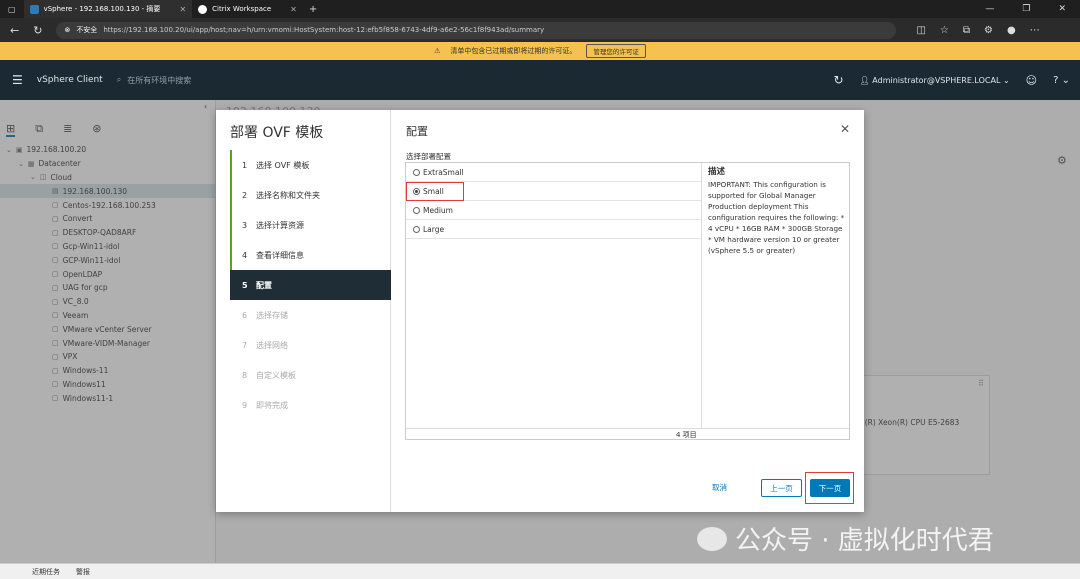 Image resolution: width=1080 pixels, height=579 pixels. I want to click on watermark-text: 公众号 · 虚拟化时代君, so click(864, 541).